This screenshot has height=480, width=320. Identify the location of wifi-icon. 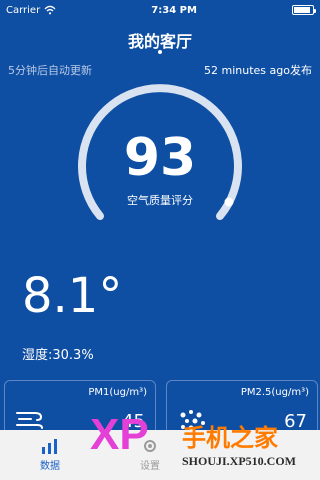
(50, 10).